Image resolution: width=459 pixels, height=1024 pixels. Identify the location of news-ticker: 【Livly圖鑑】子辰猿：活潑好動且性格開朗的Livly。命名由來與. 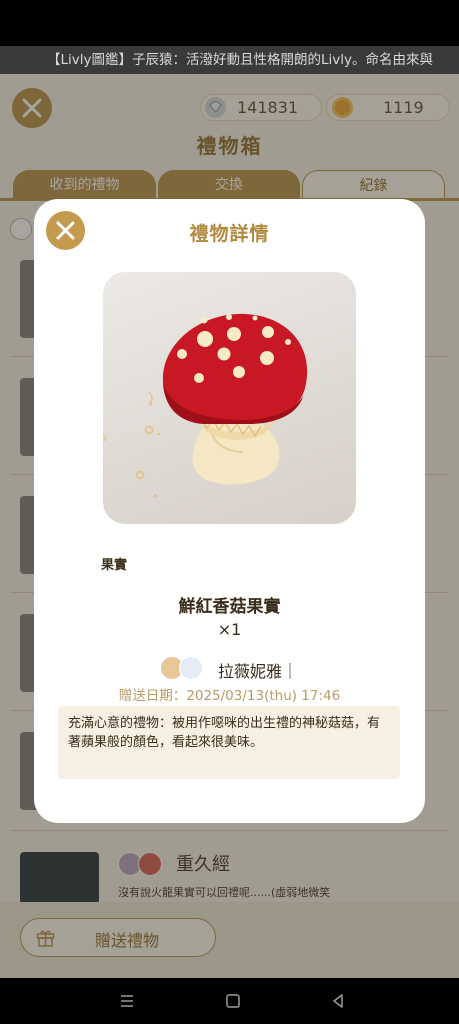
(229, 60).